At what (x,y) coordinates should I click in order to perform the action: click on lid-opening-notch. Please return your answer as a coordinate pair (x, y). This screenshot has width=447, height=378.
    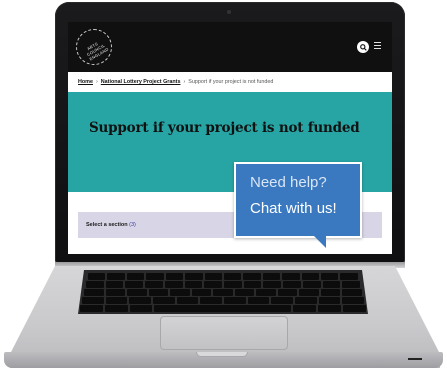
    Looking at the image, I should click on (222, 354).